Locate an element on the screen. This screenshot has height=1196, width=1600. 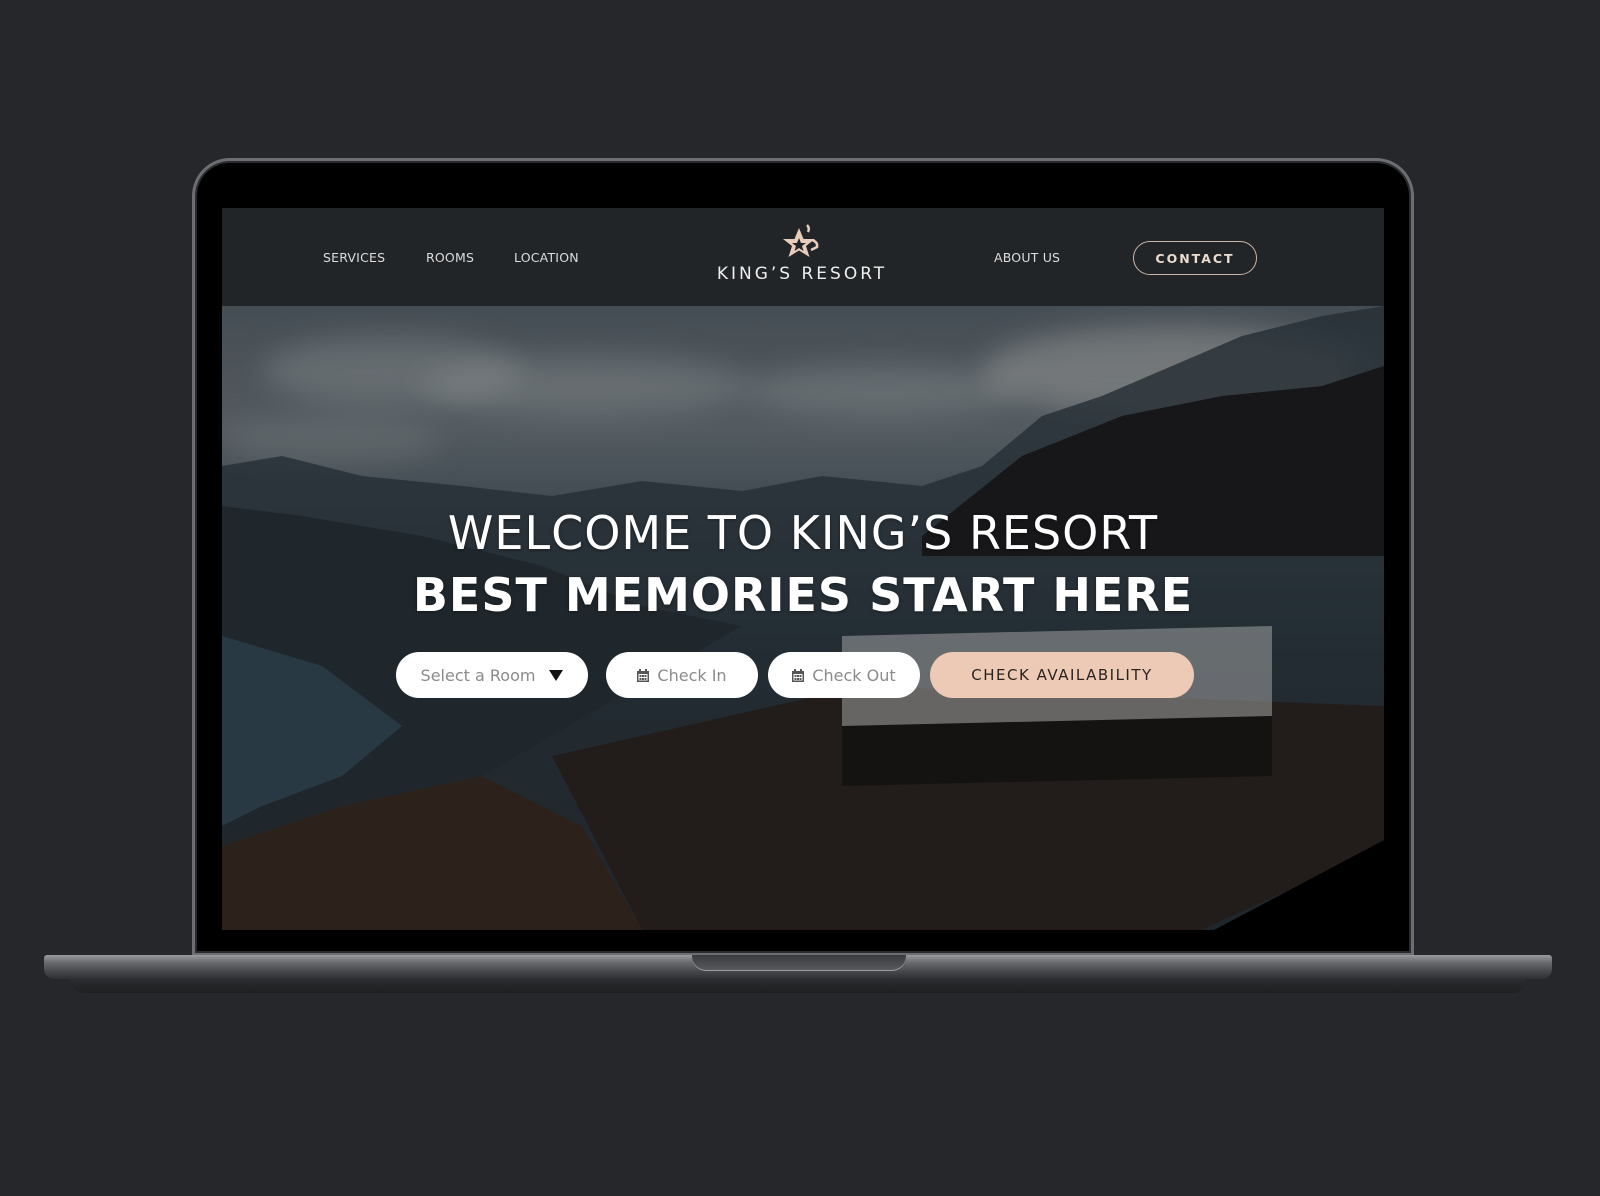
nav-link-services: SERVICES is located at coordinates (354, 257).